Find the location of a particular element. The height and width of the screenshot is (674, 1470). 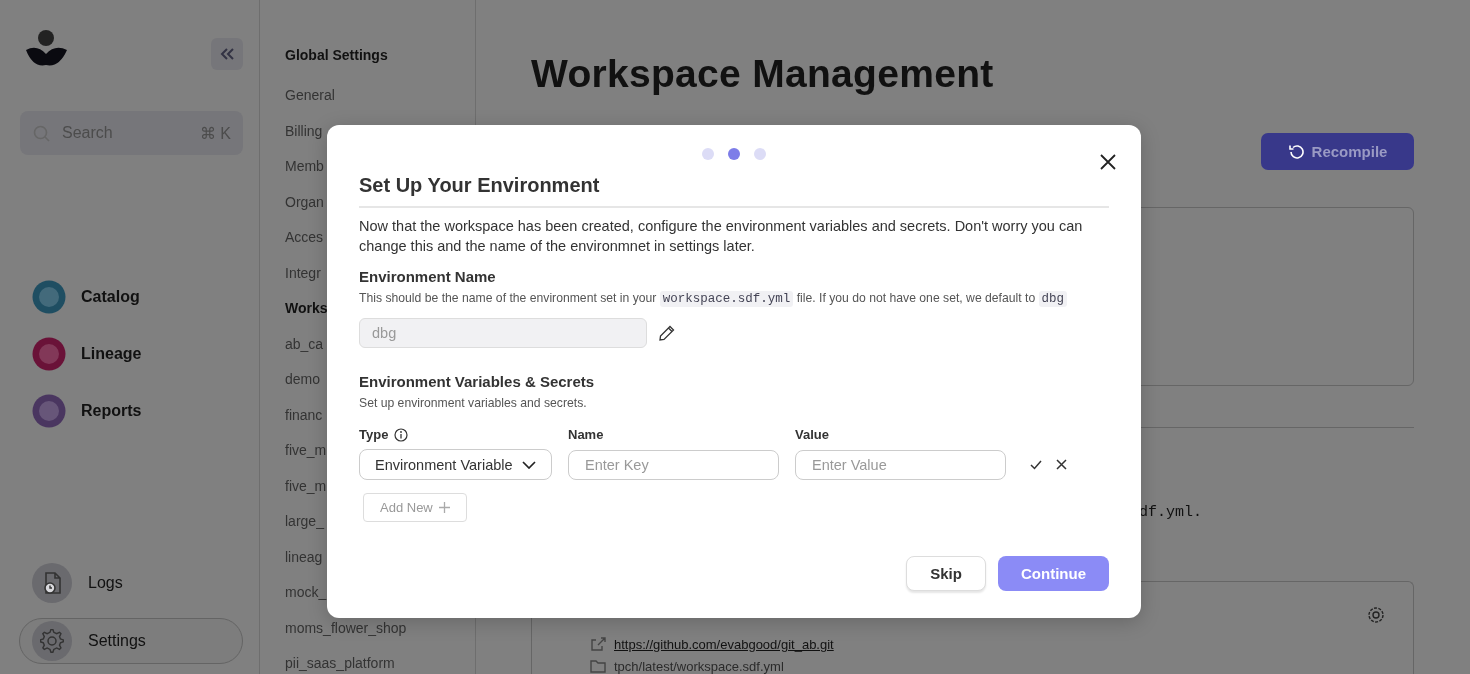

double-chevron-left-icon is located at coordinates (227, 54).